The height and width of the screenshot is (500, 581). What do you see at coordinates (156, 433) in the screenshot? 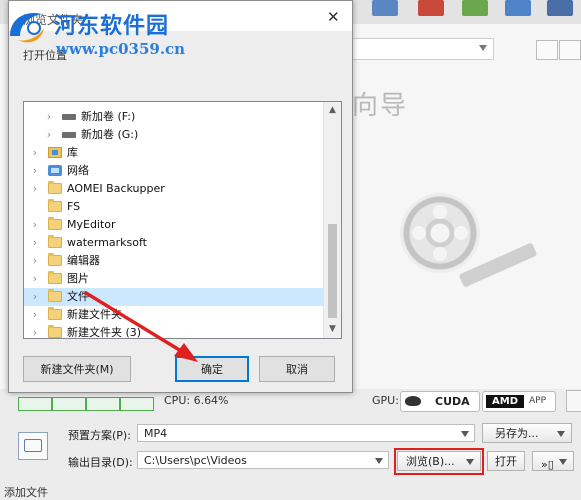
I see `preset-value: MP4` at bounding box center [156, 433].